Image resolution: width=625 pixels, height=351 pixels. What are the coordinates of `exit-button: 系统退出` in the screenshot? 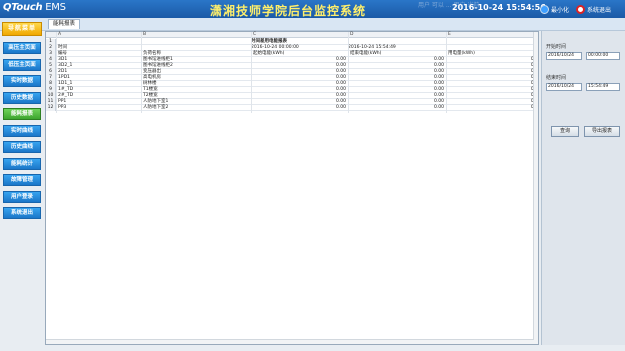 It's located at (593, 9).